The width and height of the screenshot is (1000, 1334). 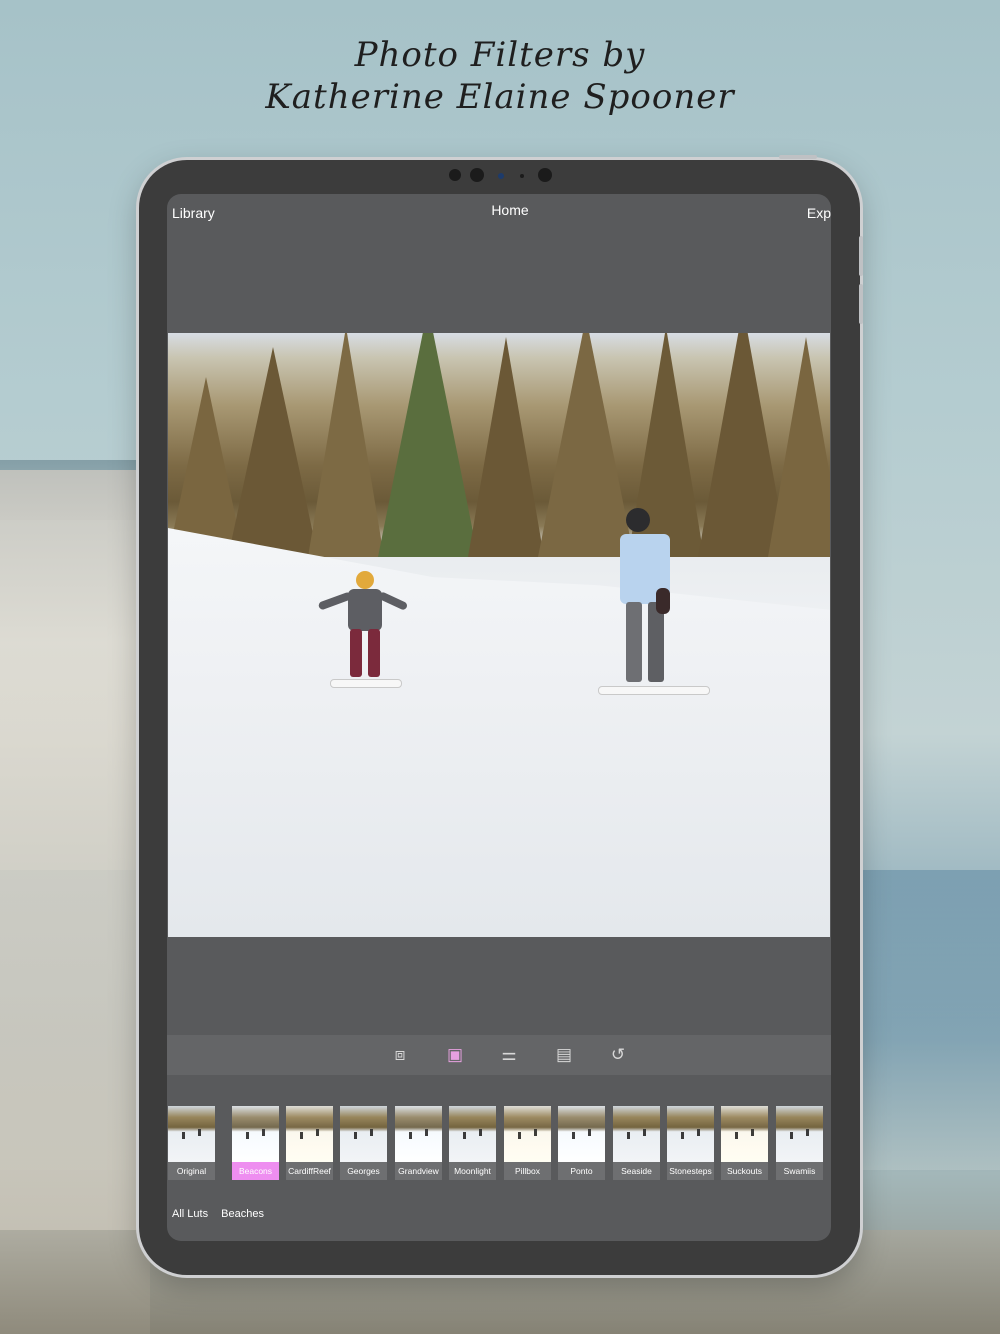 I want to click on tab-beaches: Beaches, so click(x=242, y=1214).